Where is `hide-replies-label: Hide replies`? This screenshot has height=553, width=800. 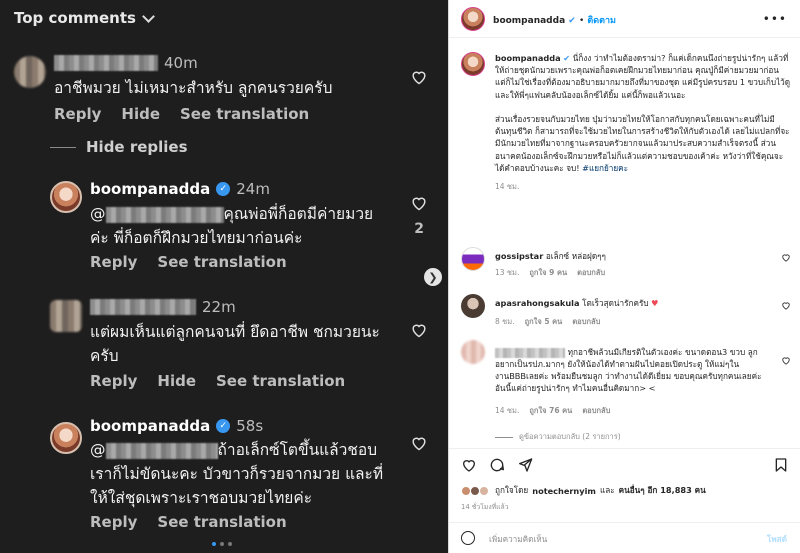
hide-replies-label: Hide replies is located at coordinates (137, 147).